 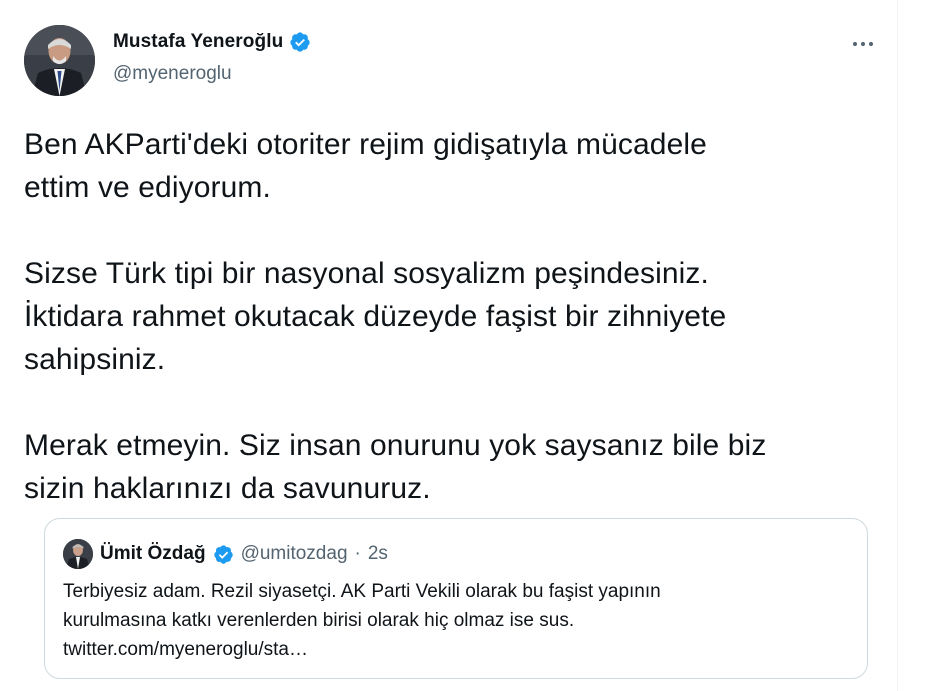 I want to click on author-name-row: Mustafa Yeneroğlu, so click(x=212, y=42).